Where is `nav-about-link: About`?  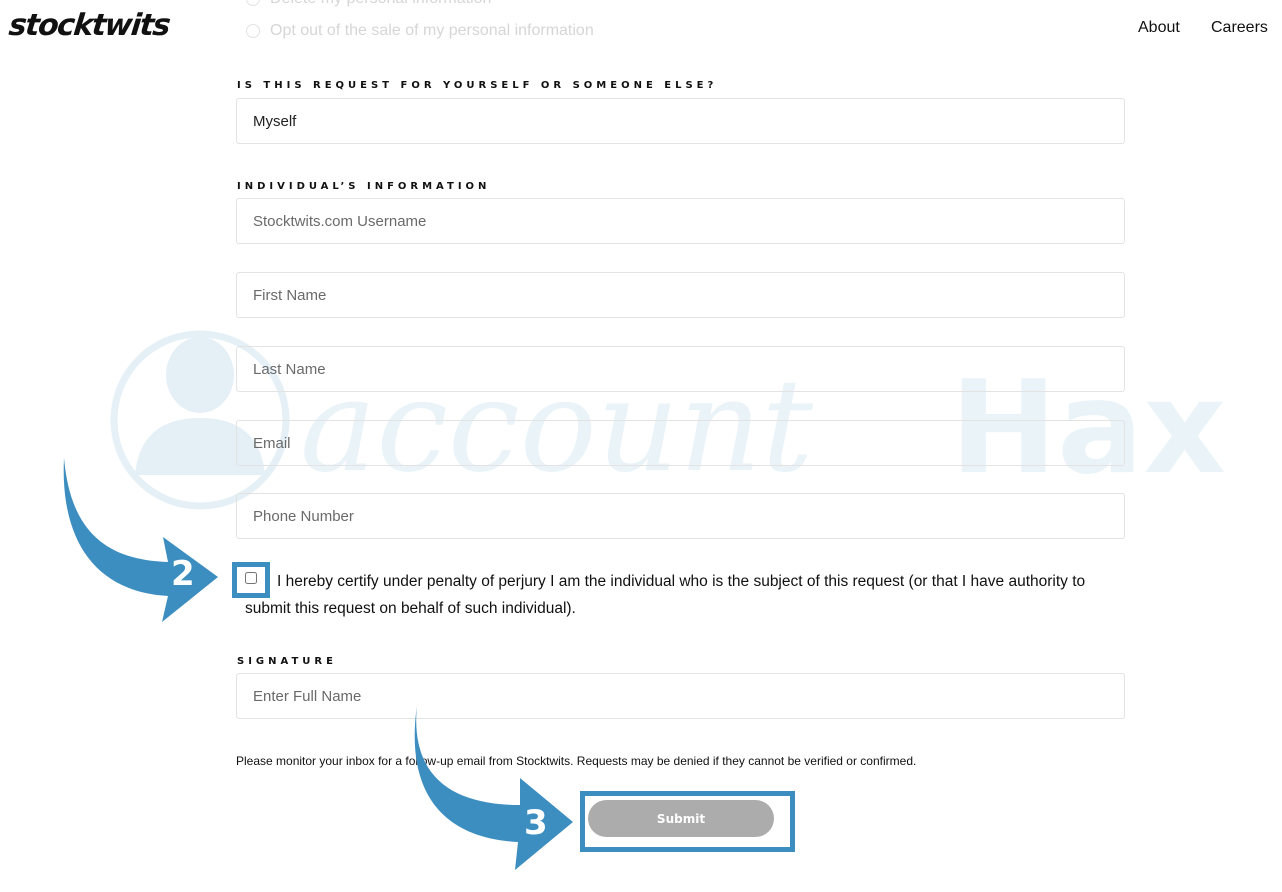
nav-about-link: About is located at coordinates (1159, 28).